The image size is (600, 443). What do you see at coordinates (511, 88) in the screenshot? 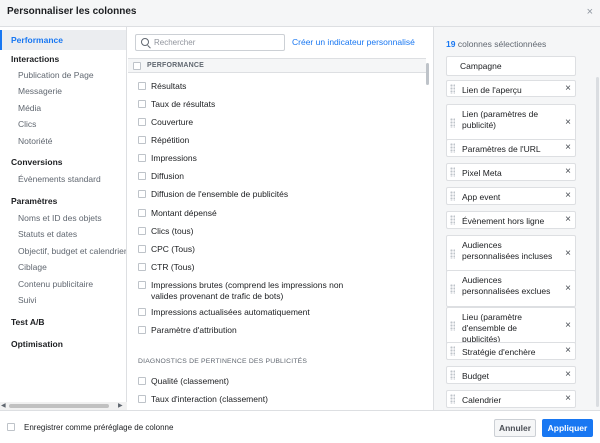
I see `selected-column-item: Lien de l'aperçu ×` at bounding box center [511, 88].